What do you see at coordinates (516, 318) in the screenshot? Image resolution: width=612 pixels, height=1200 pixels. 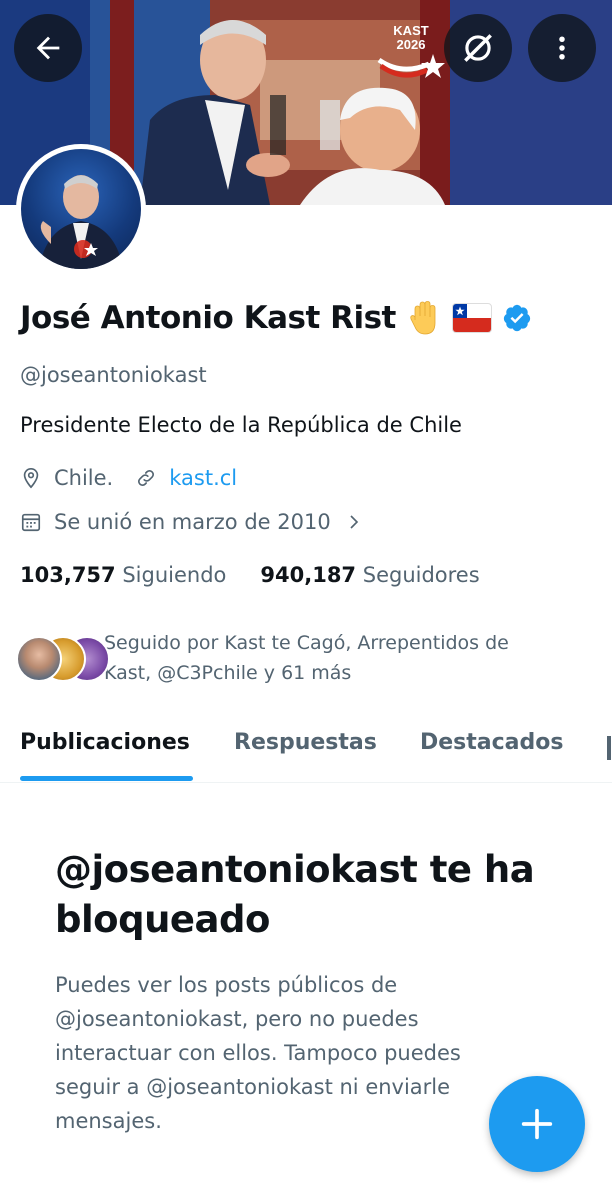 I see `verified-badge-icon` at bounding box center [516, 318].